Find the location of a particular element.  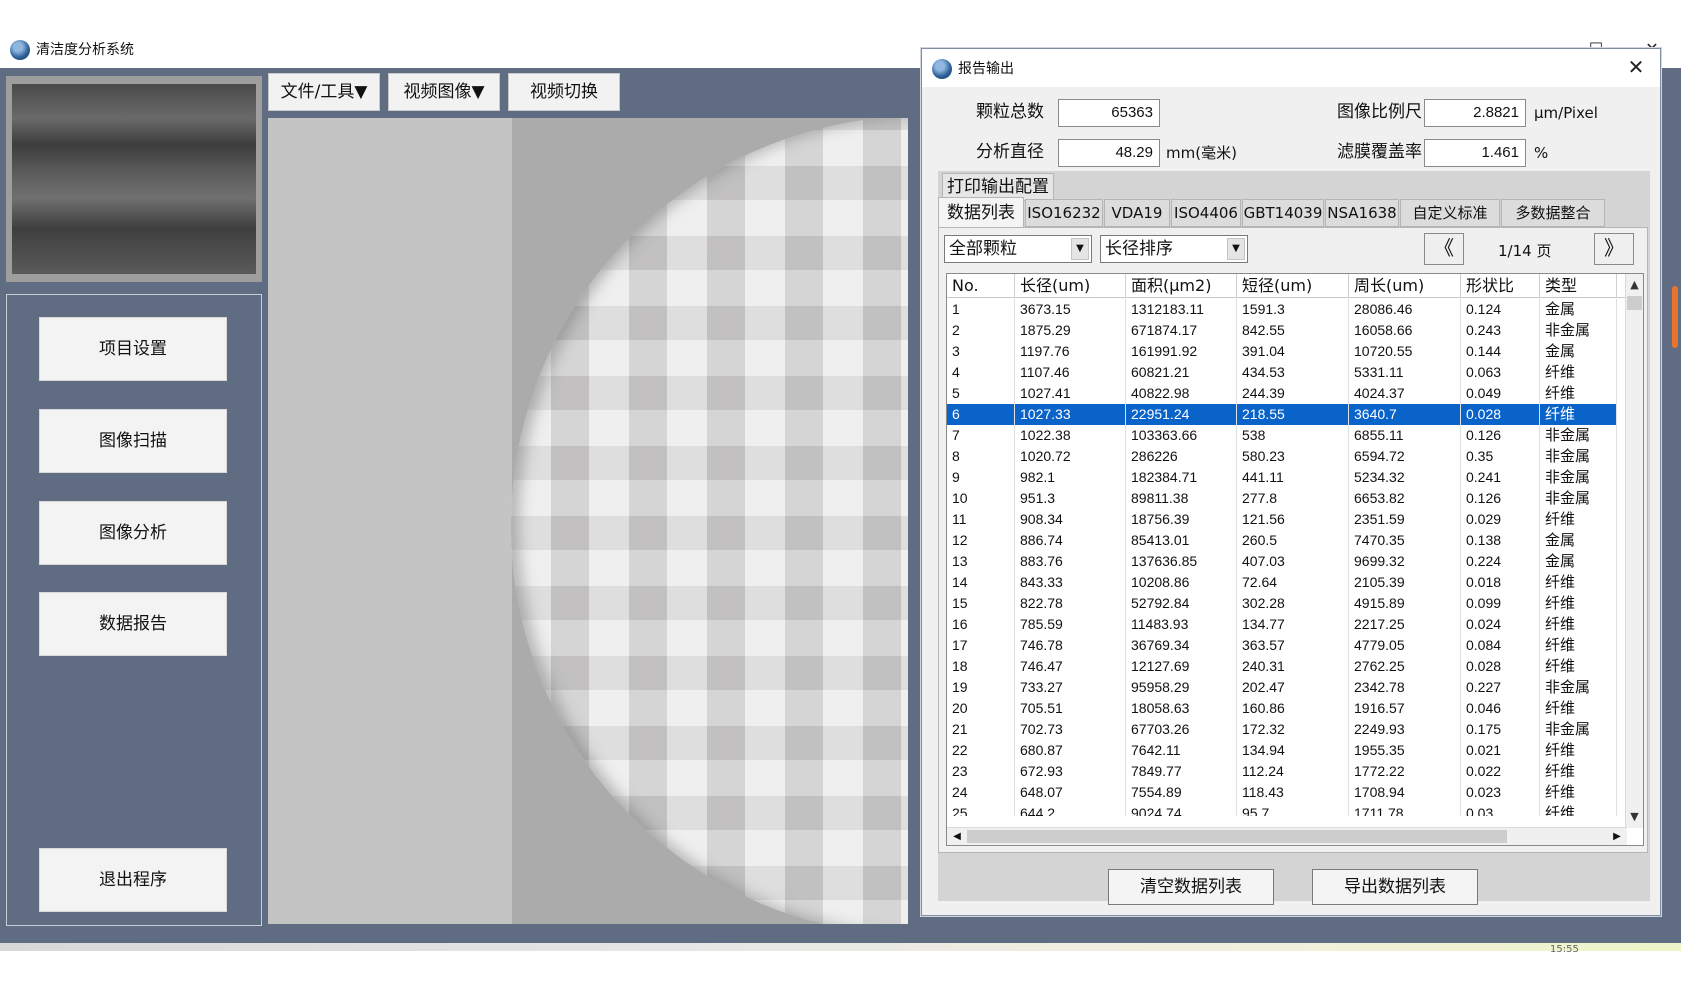

dialog-close-icon: ✕ is located at coordinates (1636, 67).